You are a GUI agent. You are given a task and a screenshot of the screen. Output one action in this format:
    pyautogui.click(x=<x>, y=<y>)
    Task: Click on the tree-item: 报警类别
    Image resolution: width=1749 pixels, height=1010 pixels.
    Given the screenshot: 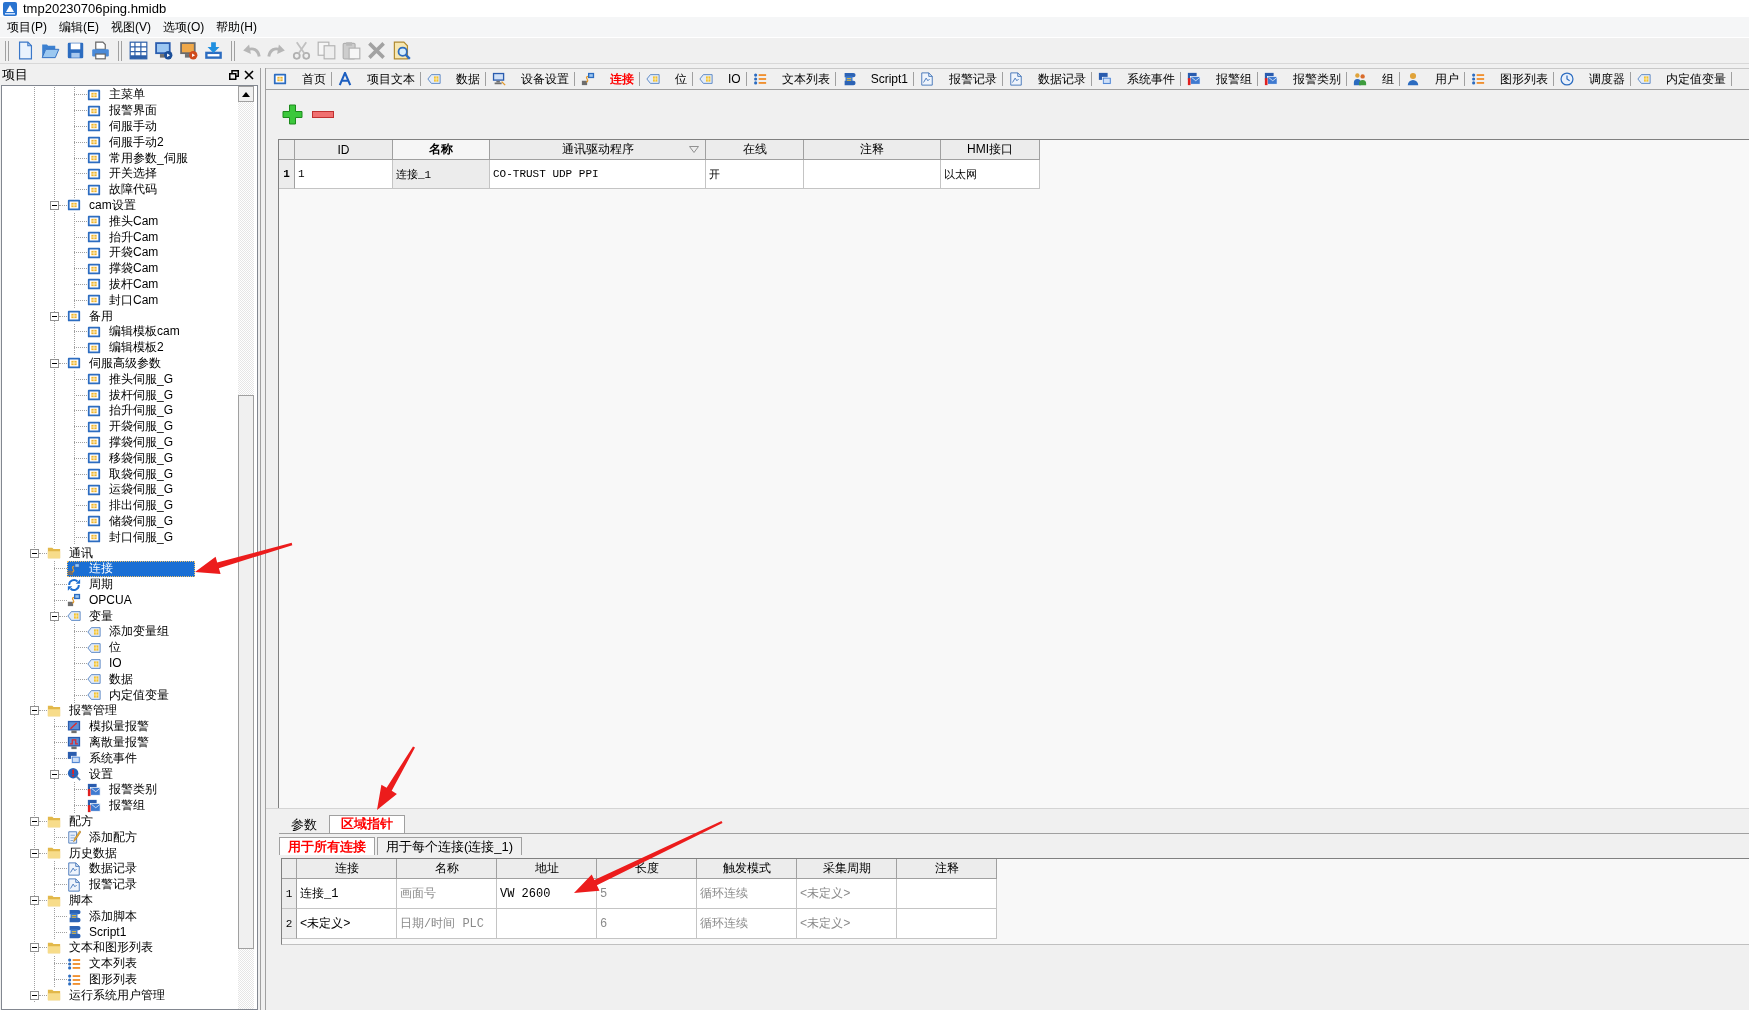 What is the action you would take?
    pyautogui.click(x=151, y=790)
    